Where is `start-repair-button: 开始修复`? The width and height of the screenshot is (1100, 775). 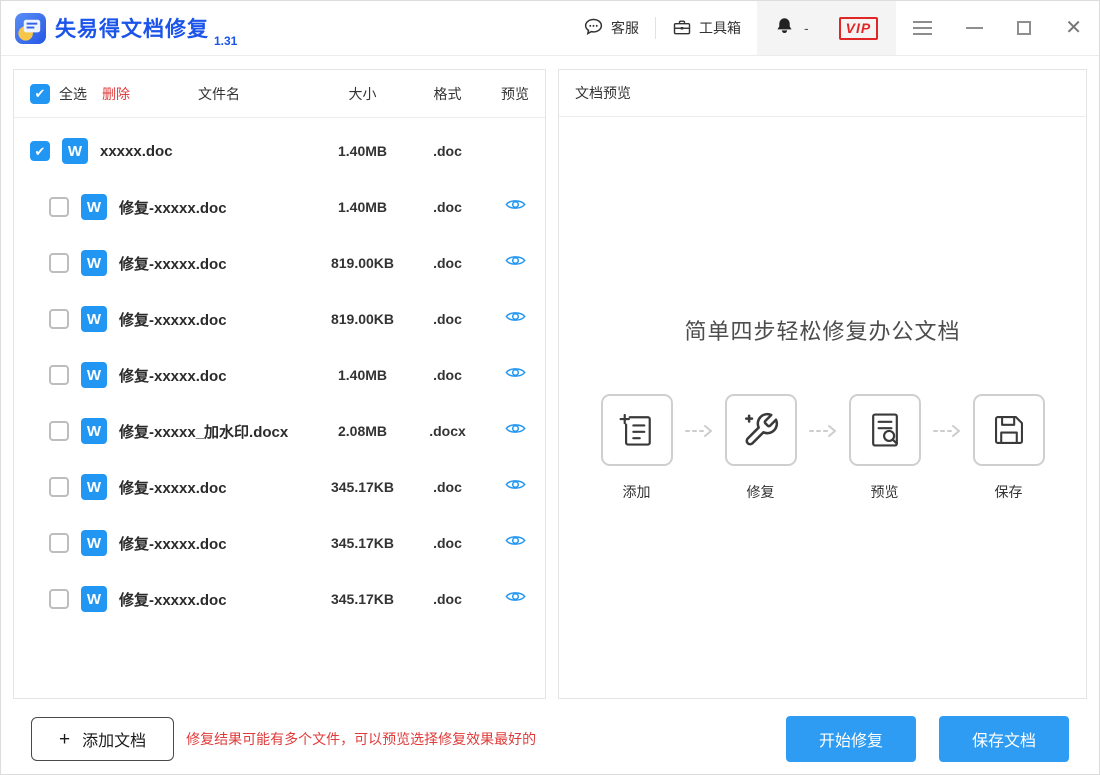
start-repair-button: 开始修复 is located at coordinates (850, 739).